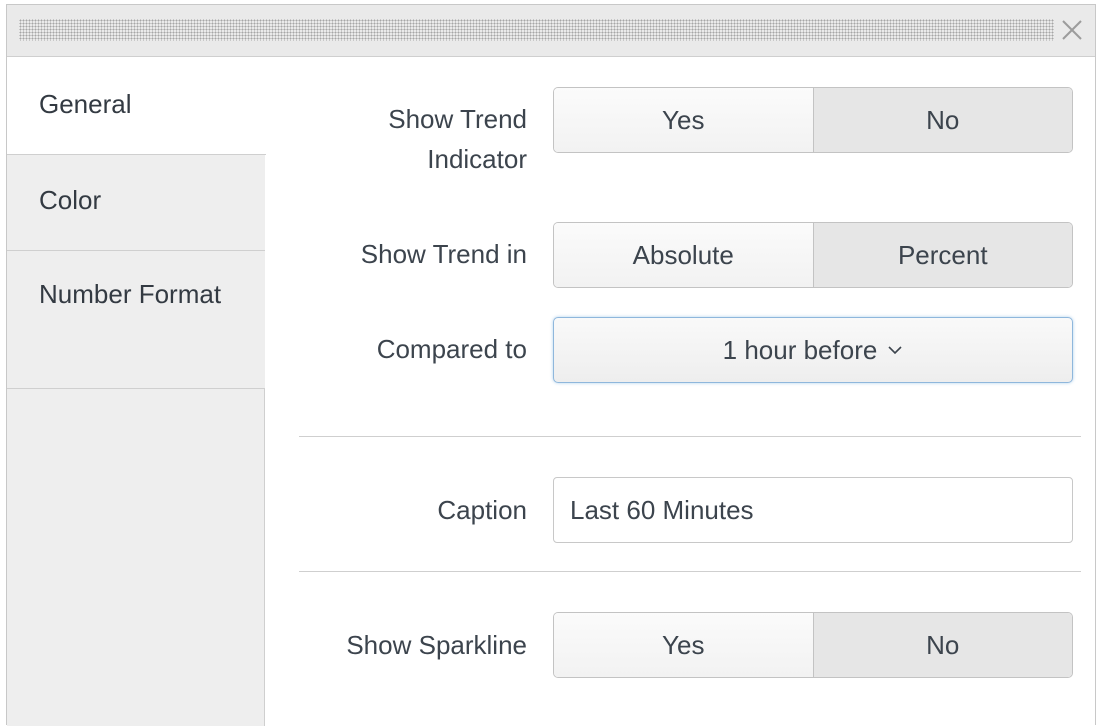 This screenshot has width=1098, height=726. What do you see at coordinates (684, 255) in the screenshot?
I see `trend-absolute-button: Absolute` at bounding box center [684, 255].